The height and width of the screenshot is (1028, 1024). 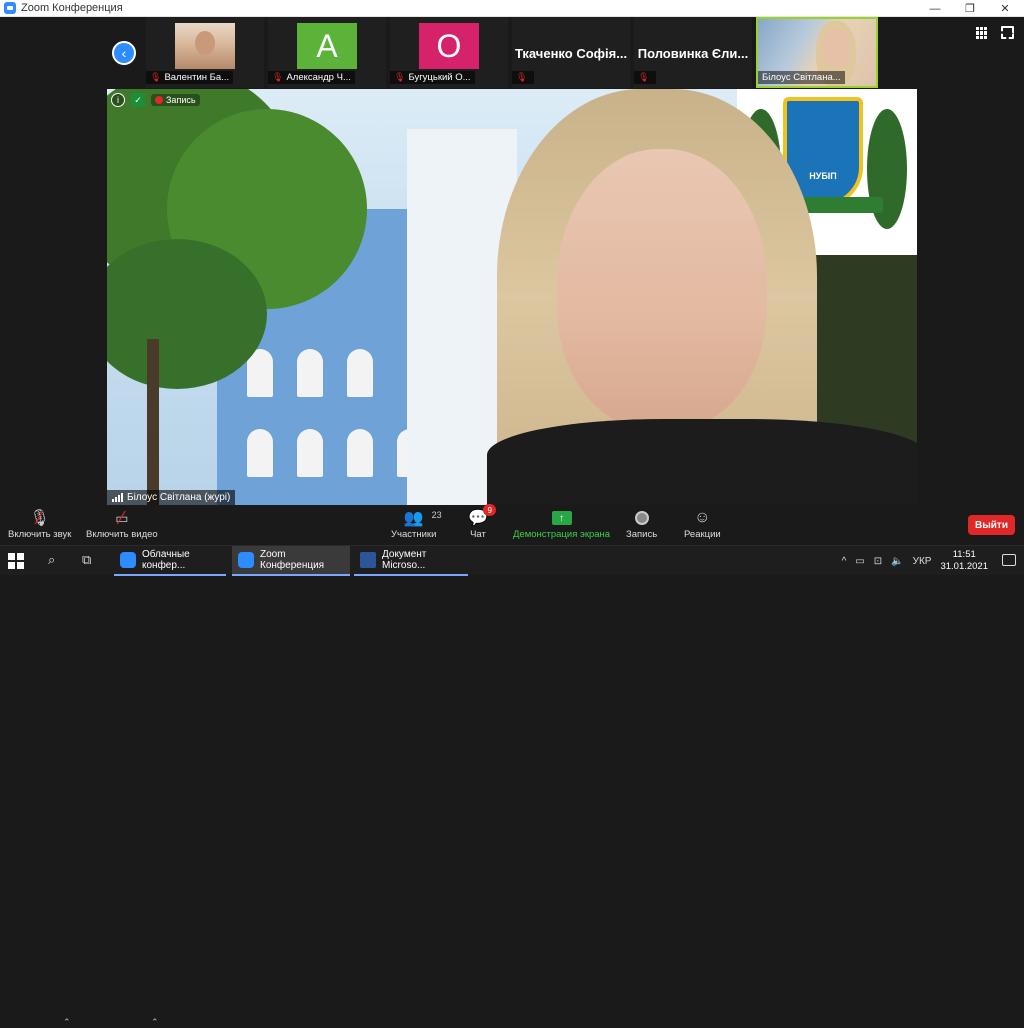 What do you see at coordinates (991, 525) in the screenshot?
I see `leave-meeting-button: Выйти` at bounding box center [991, 525].